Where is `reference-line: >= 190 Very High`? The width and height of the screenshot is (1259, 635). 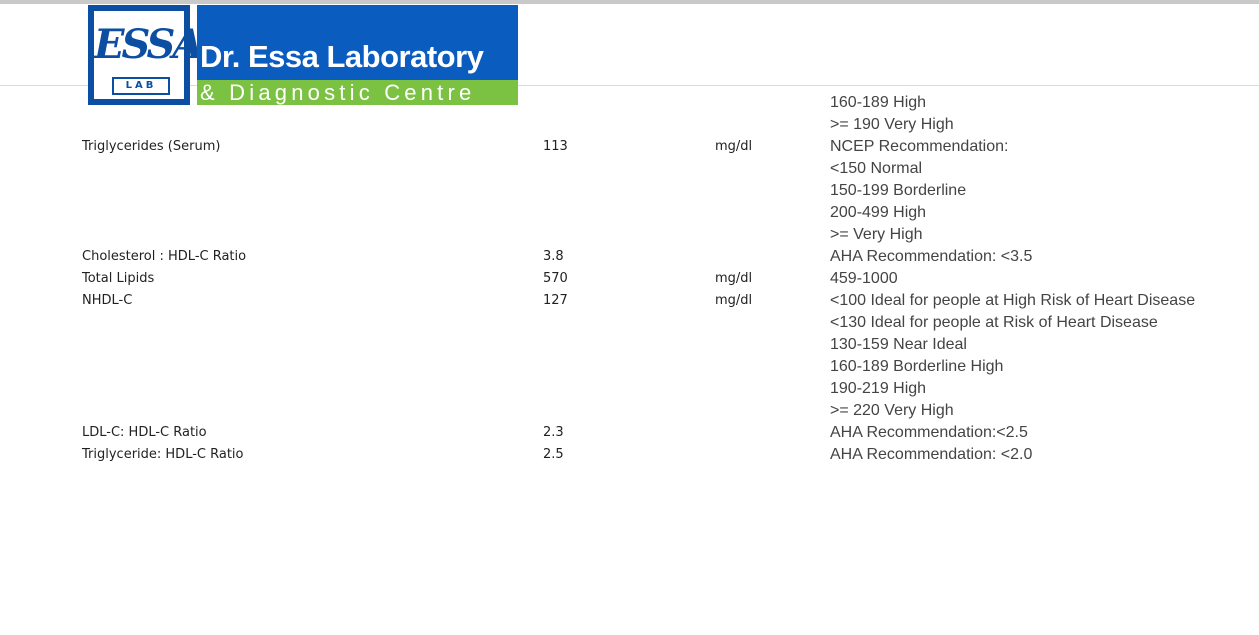 reference-line: >= 190 Very High is located at coordinates (892, 124).